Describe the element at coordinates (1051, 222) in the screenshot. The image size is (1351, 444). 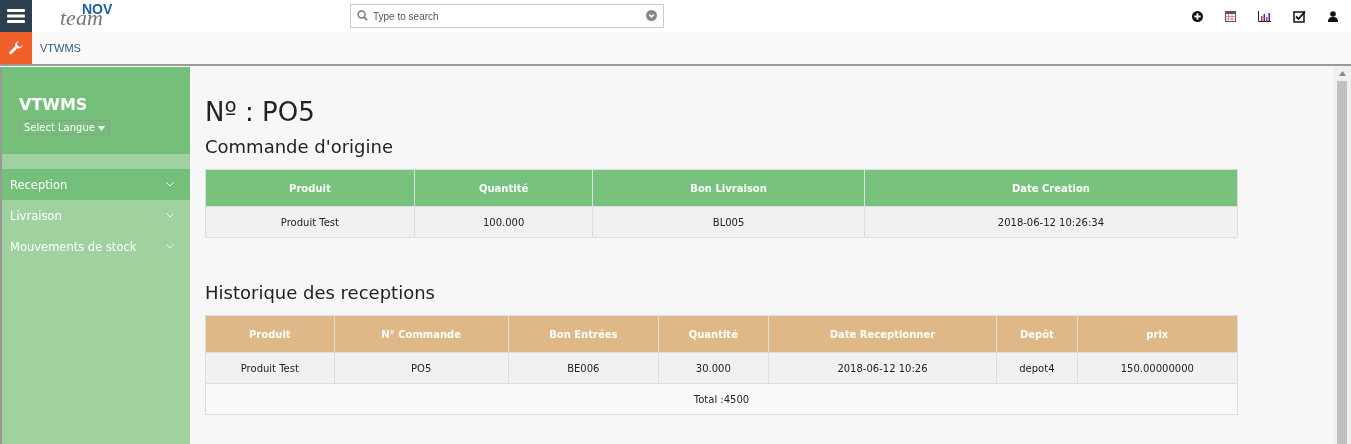
I see `table-cell: 2018-06-12 10:26:34` at that location.